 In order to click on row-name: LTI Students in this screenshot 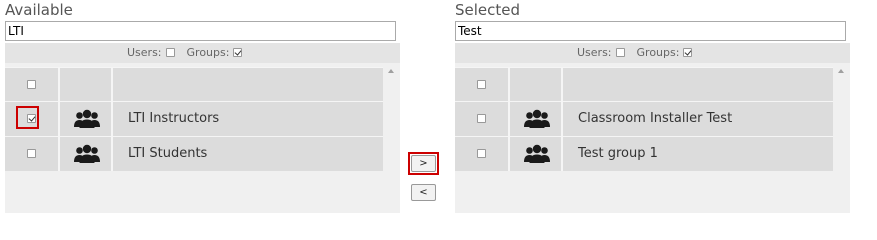, I will do `click(168, 153)`.